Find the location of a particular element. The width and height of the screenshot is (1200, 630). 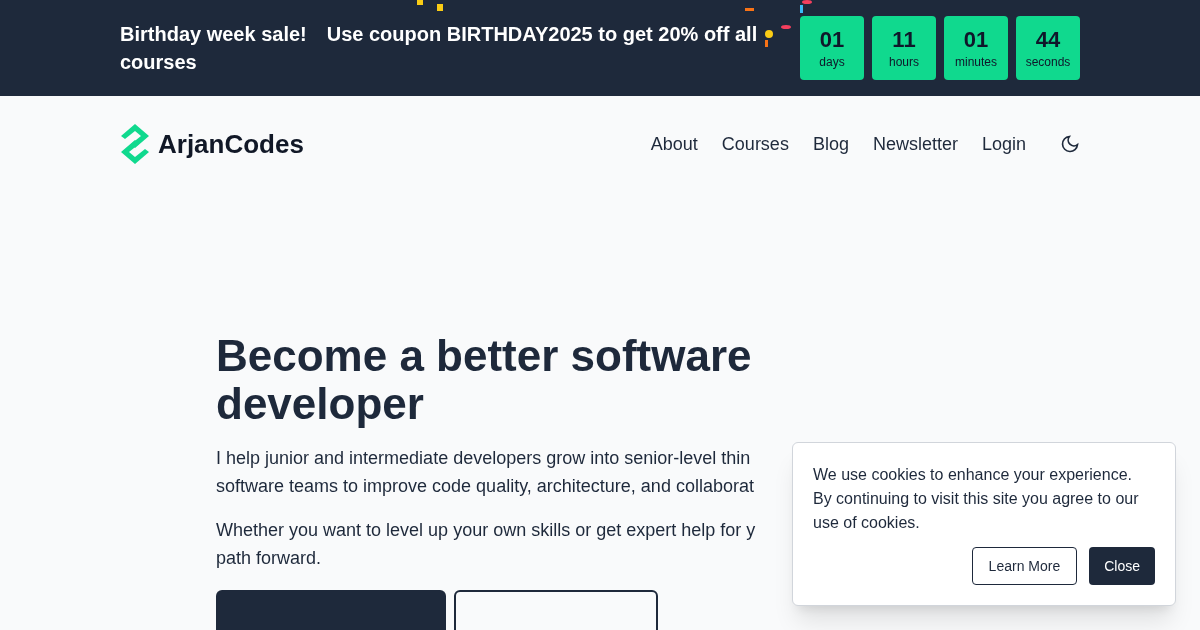

hero-text: path forward. is located at coordinates (269, 558).